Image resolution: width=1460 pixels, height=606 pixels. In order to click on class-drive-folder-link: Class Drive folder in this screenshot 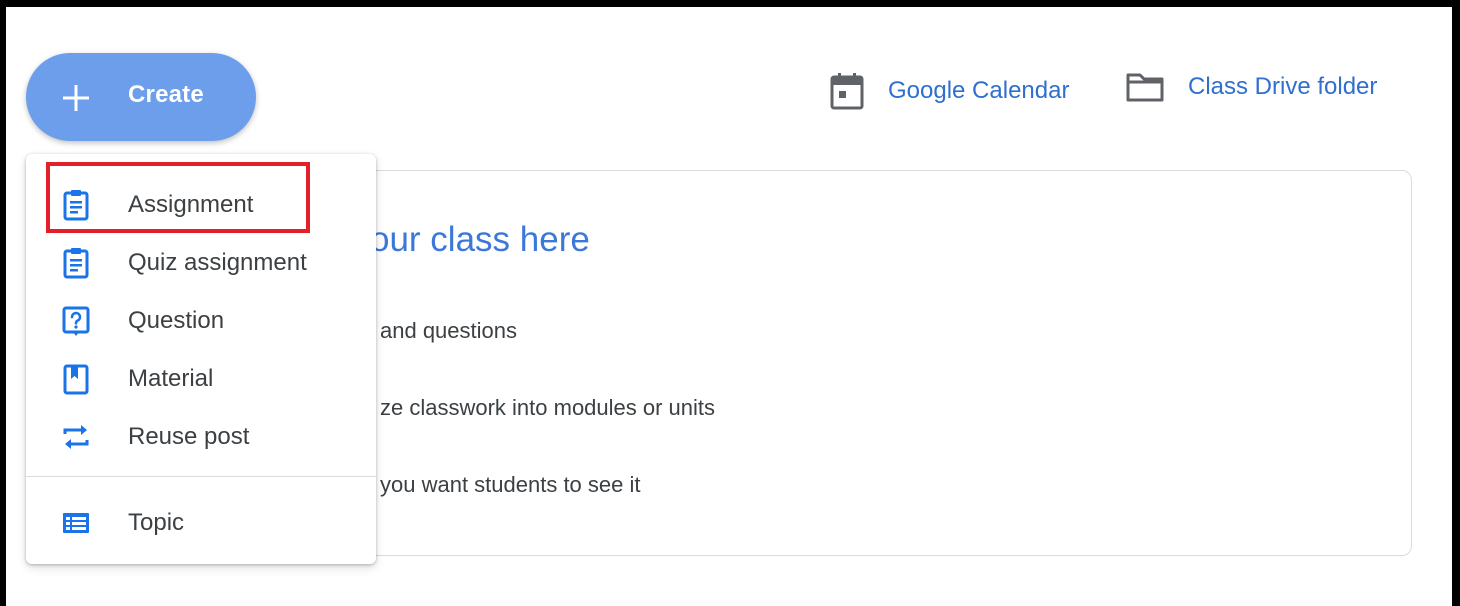, I will do `click(1251, 87)`.